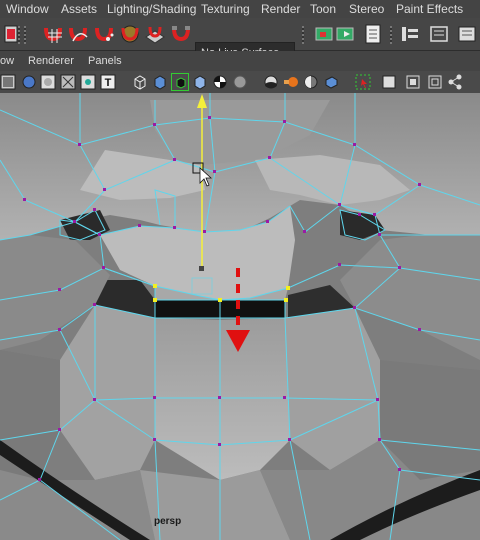  What do you see at coordinates (291, 82) in the screenshot?
I see `motion-blur-icon` at bounding box center [291, 82].